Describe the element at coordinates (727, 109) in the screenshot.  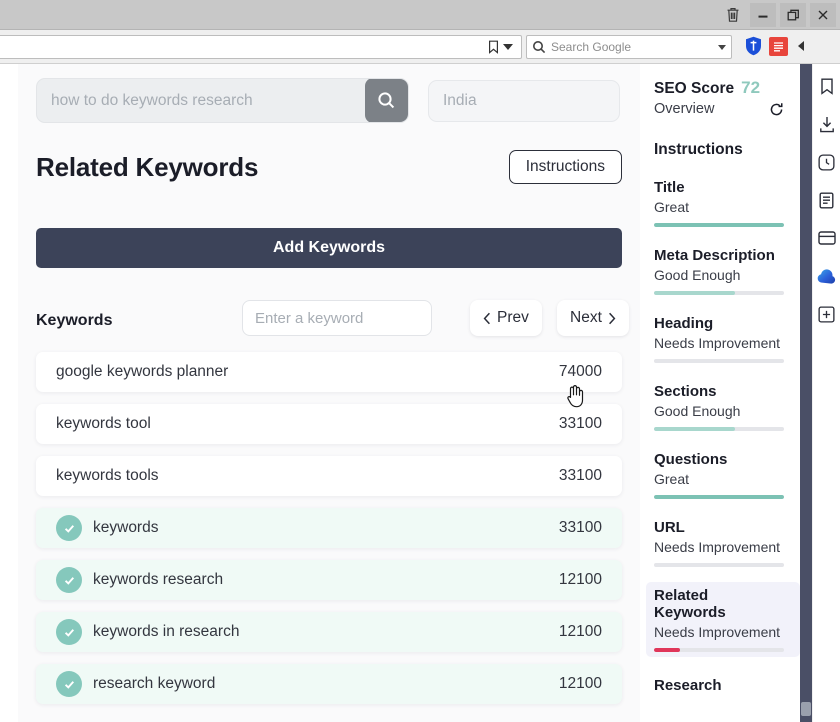
I see `seo-overview-row: Overview` at that location.